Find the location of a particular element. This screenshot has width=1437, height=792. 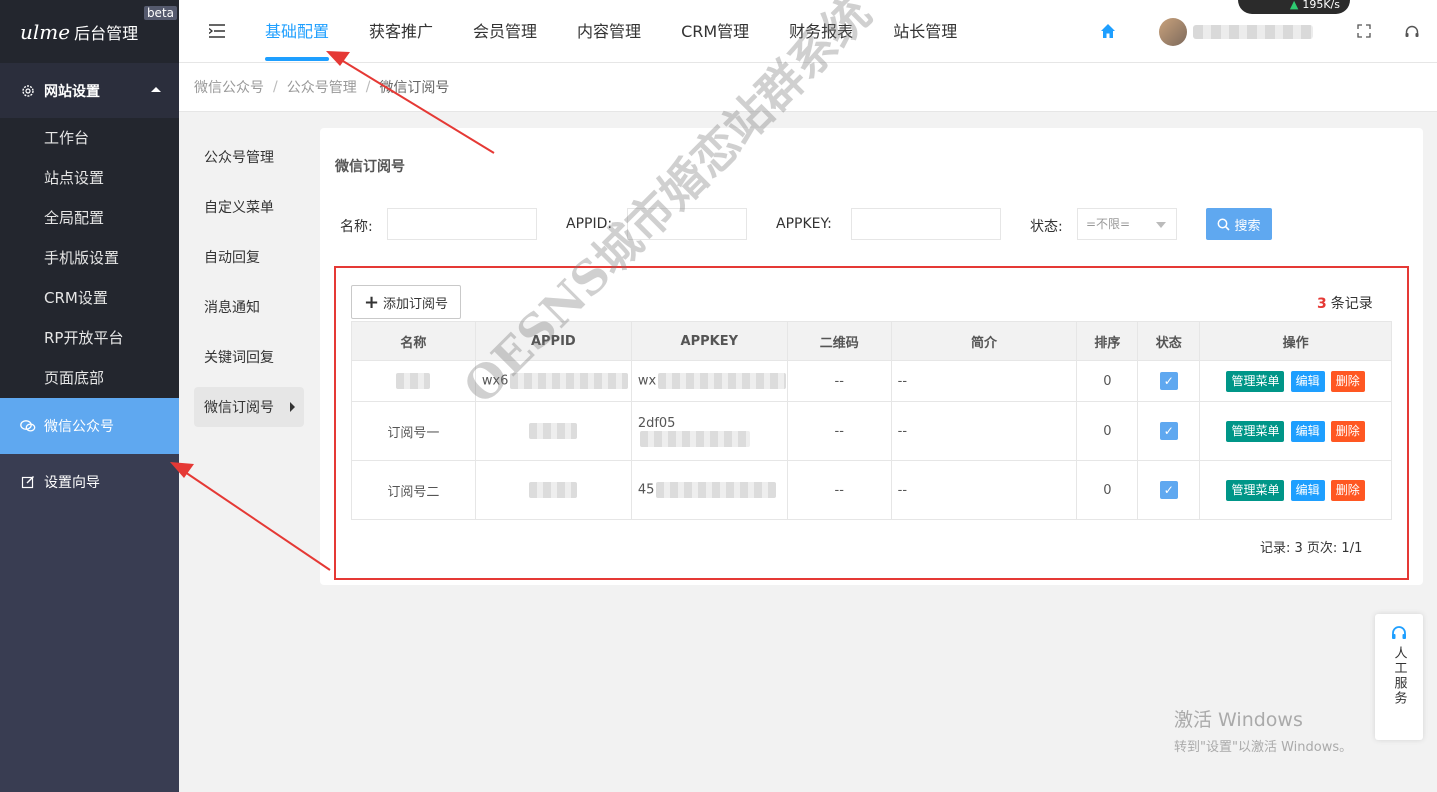

nav-group-label: 网站设置 is located at coordinates (72, 91).